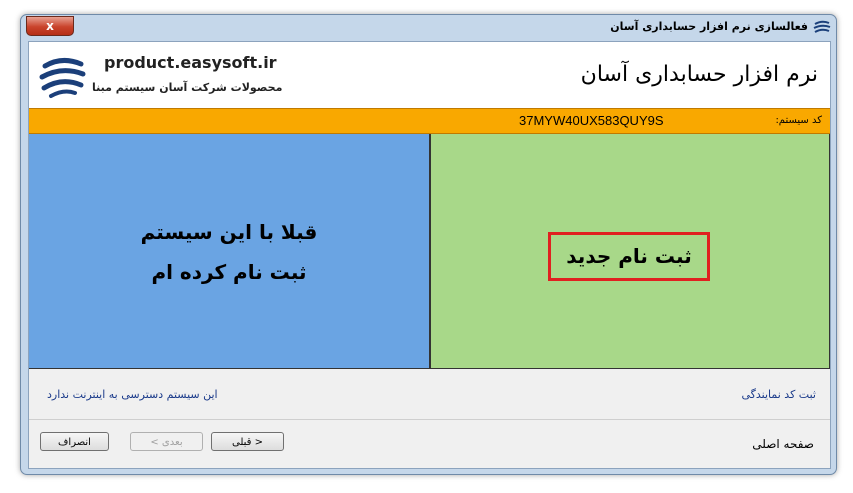 This screenshot has height=493, width=853. Describe the element at coordinates (429, 419) in the screenshot. I see `footer-divider` at that location.